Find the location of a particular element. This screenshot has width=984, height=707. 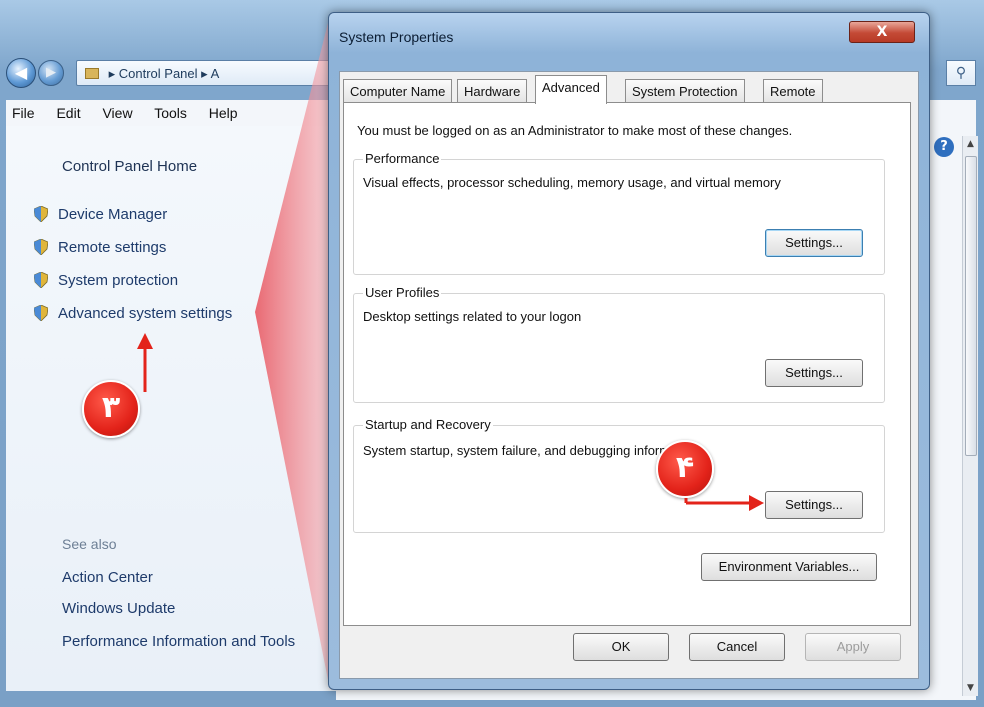

dialog-close-button: X is located at coordinates (882, 32).